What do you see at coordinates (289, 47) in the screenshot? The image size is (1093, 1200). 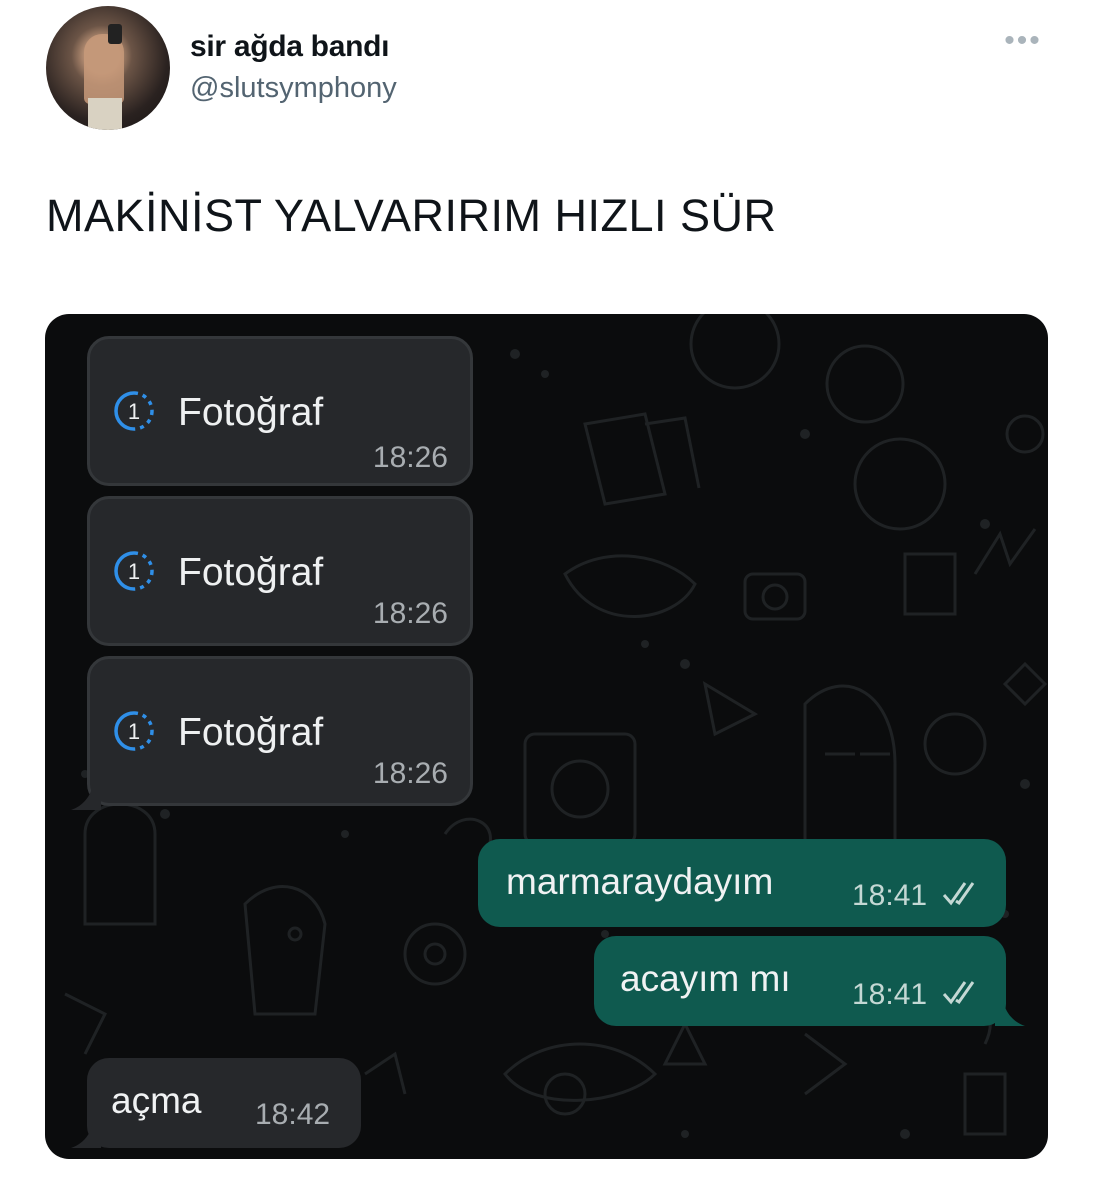 I see `display-name: sir ağda bandı` at bounding box center [289, 47].